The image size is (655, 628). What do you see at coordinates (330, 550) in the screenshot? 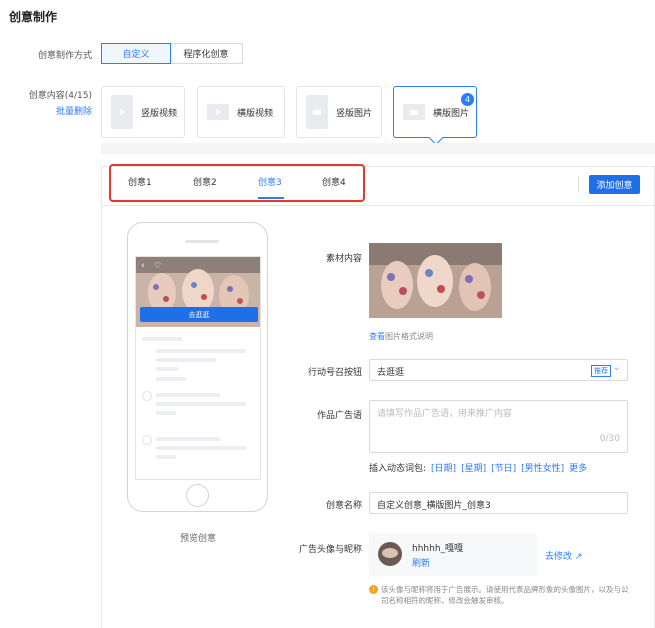
I see `avatar-label: 广告头像与昵称` at bounding box center [330, 550].